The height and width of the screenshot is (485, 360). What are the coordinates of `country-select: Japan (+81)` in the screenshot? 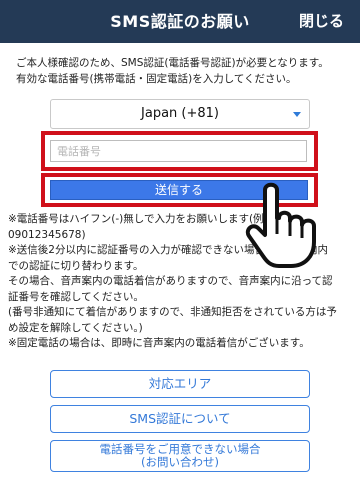 It's located at (180, 114).